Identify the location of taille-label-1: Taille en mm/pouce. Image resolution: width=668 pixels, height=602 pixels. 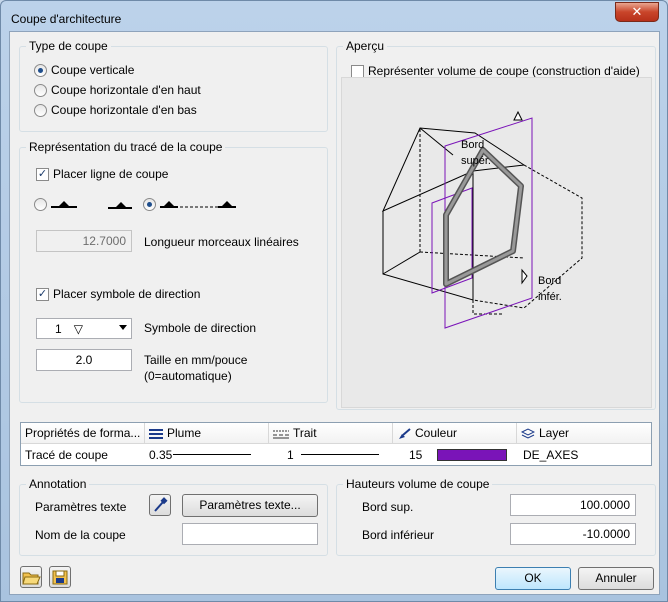
(196, 360).